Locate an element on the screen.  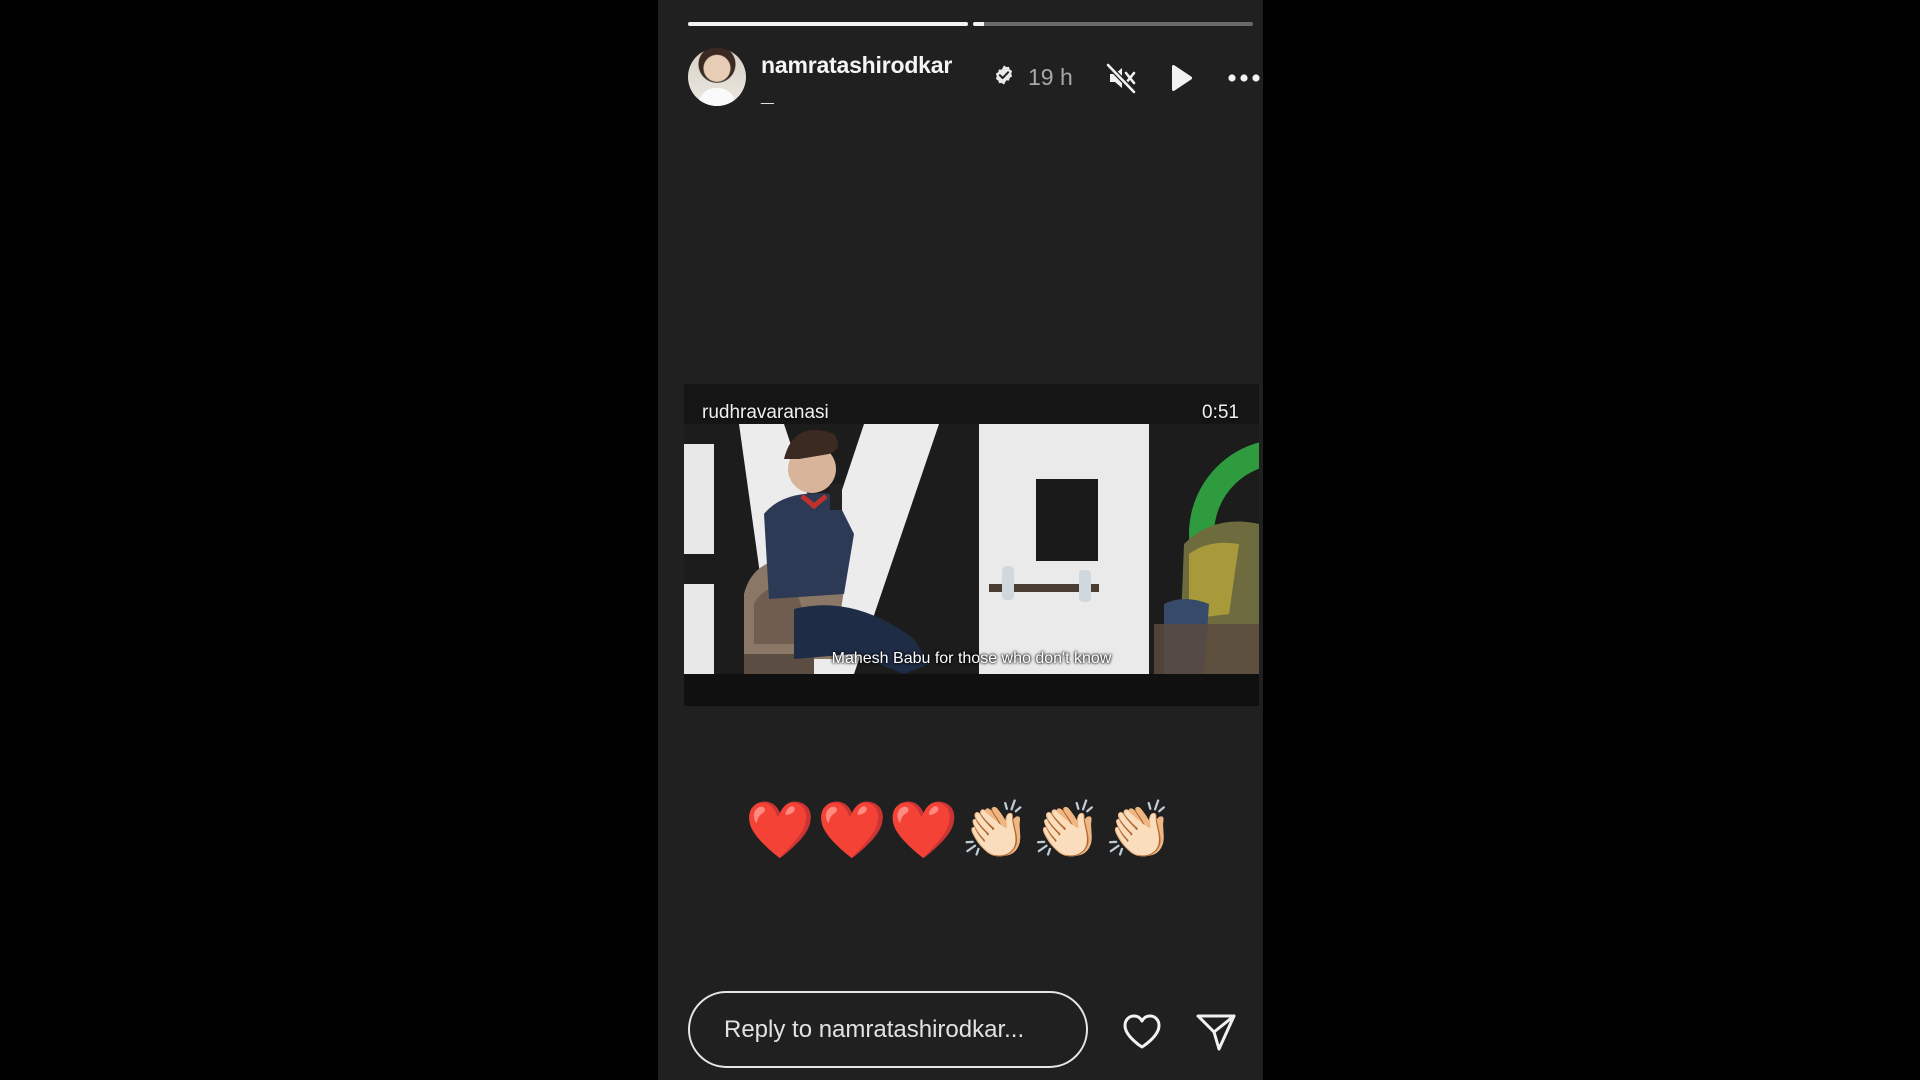
heart-icon is located at coordinates (1142, 1032).